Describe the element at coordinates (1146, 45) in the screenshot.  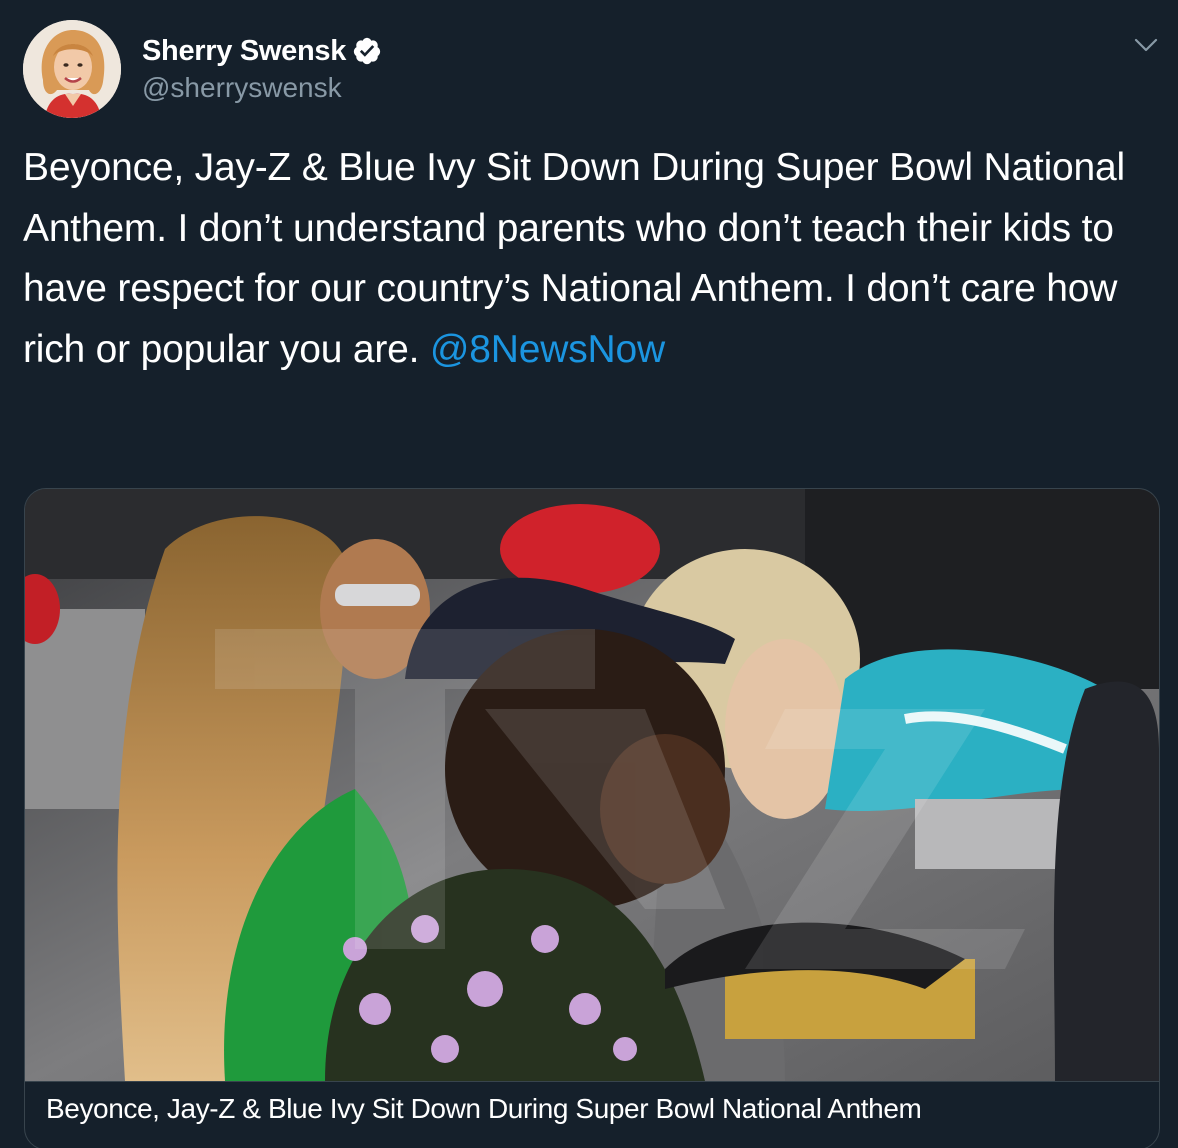
I see `chevron-down-icon` at that location.